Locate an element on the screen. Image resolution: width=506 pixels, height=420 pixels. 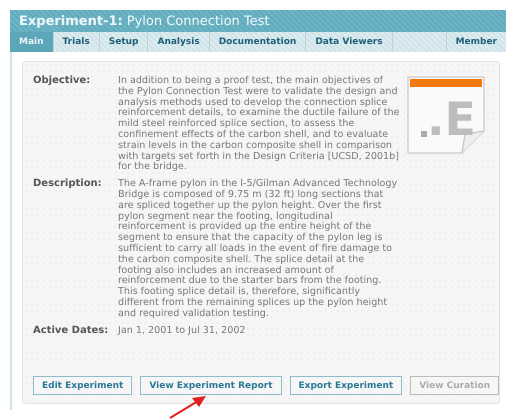
arrow-icon is located at coordinates (188, 407).